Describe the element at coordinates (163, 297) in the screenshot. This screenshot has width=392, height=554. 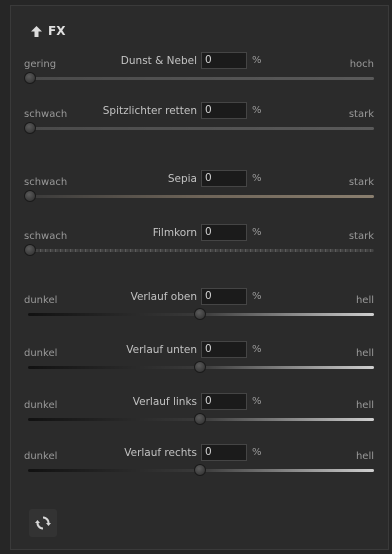
I see `slider-name: Verlauf oben` at that location.